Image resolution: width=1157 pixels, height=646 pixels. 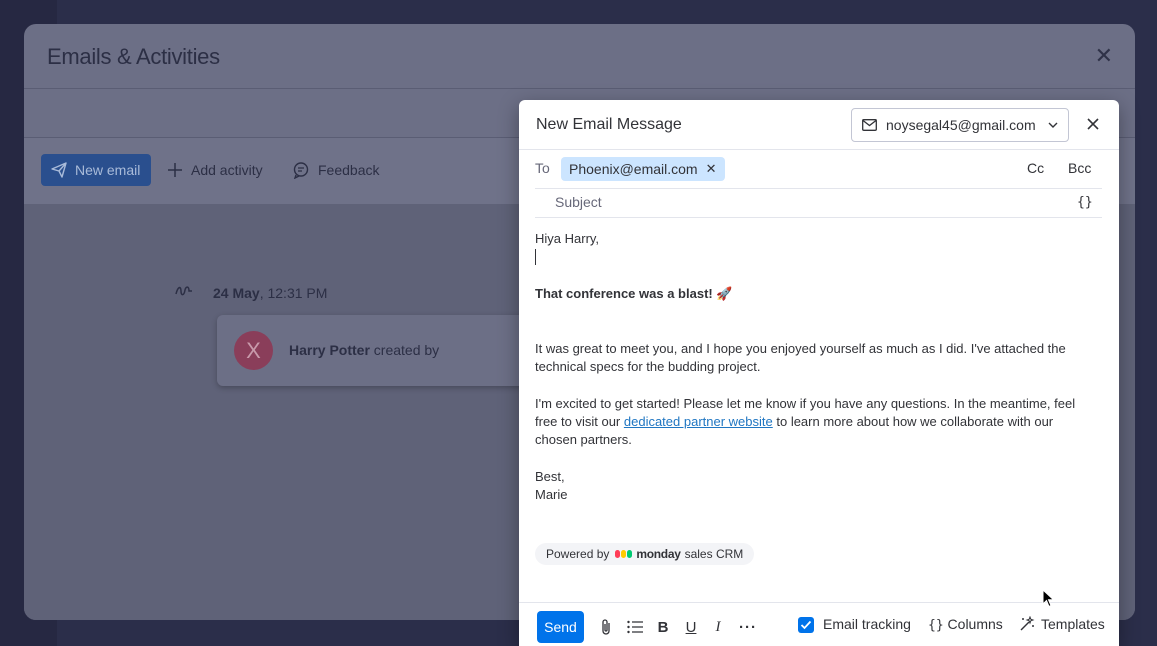 I want to click on templates-button: Templates, so click(x=1062, y=624).